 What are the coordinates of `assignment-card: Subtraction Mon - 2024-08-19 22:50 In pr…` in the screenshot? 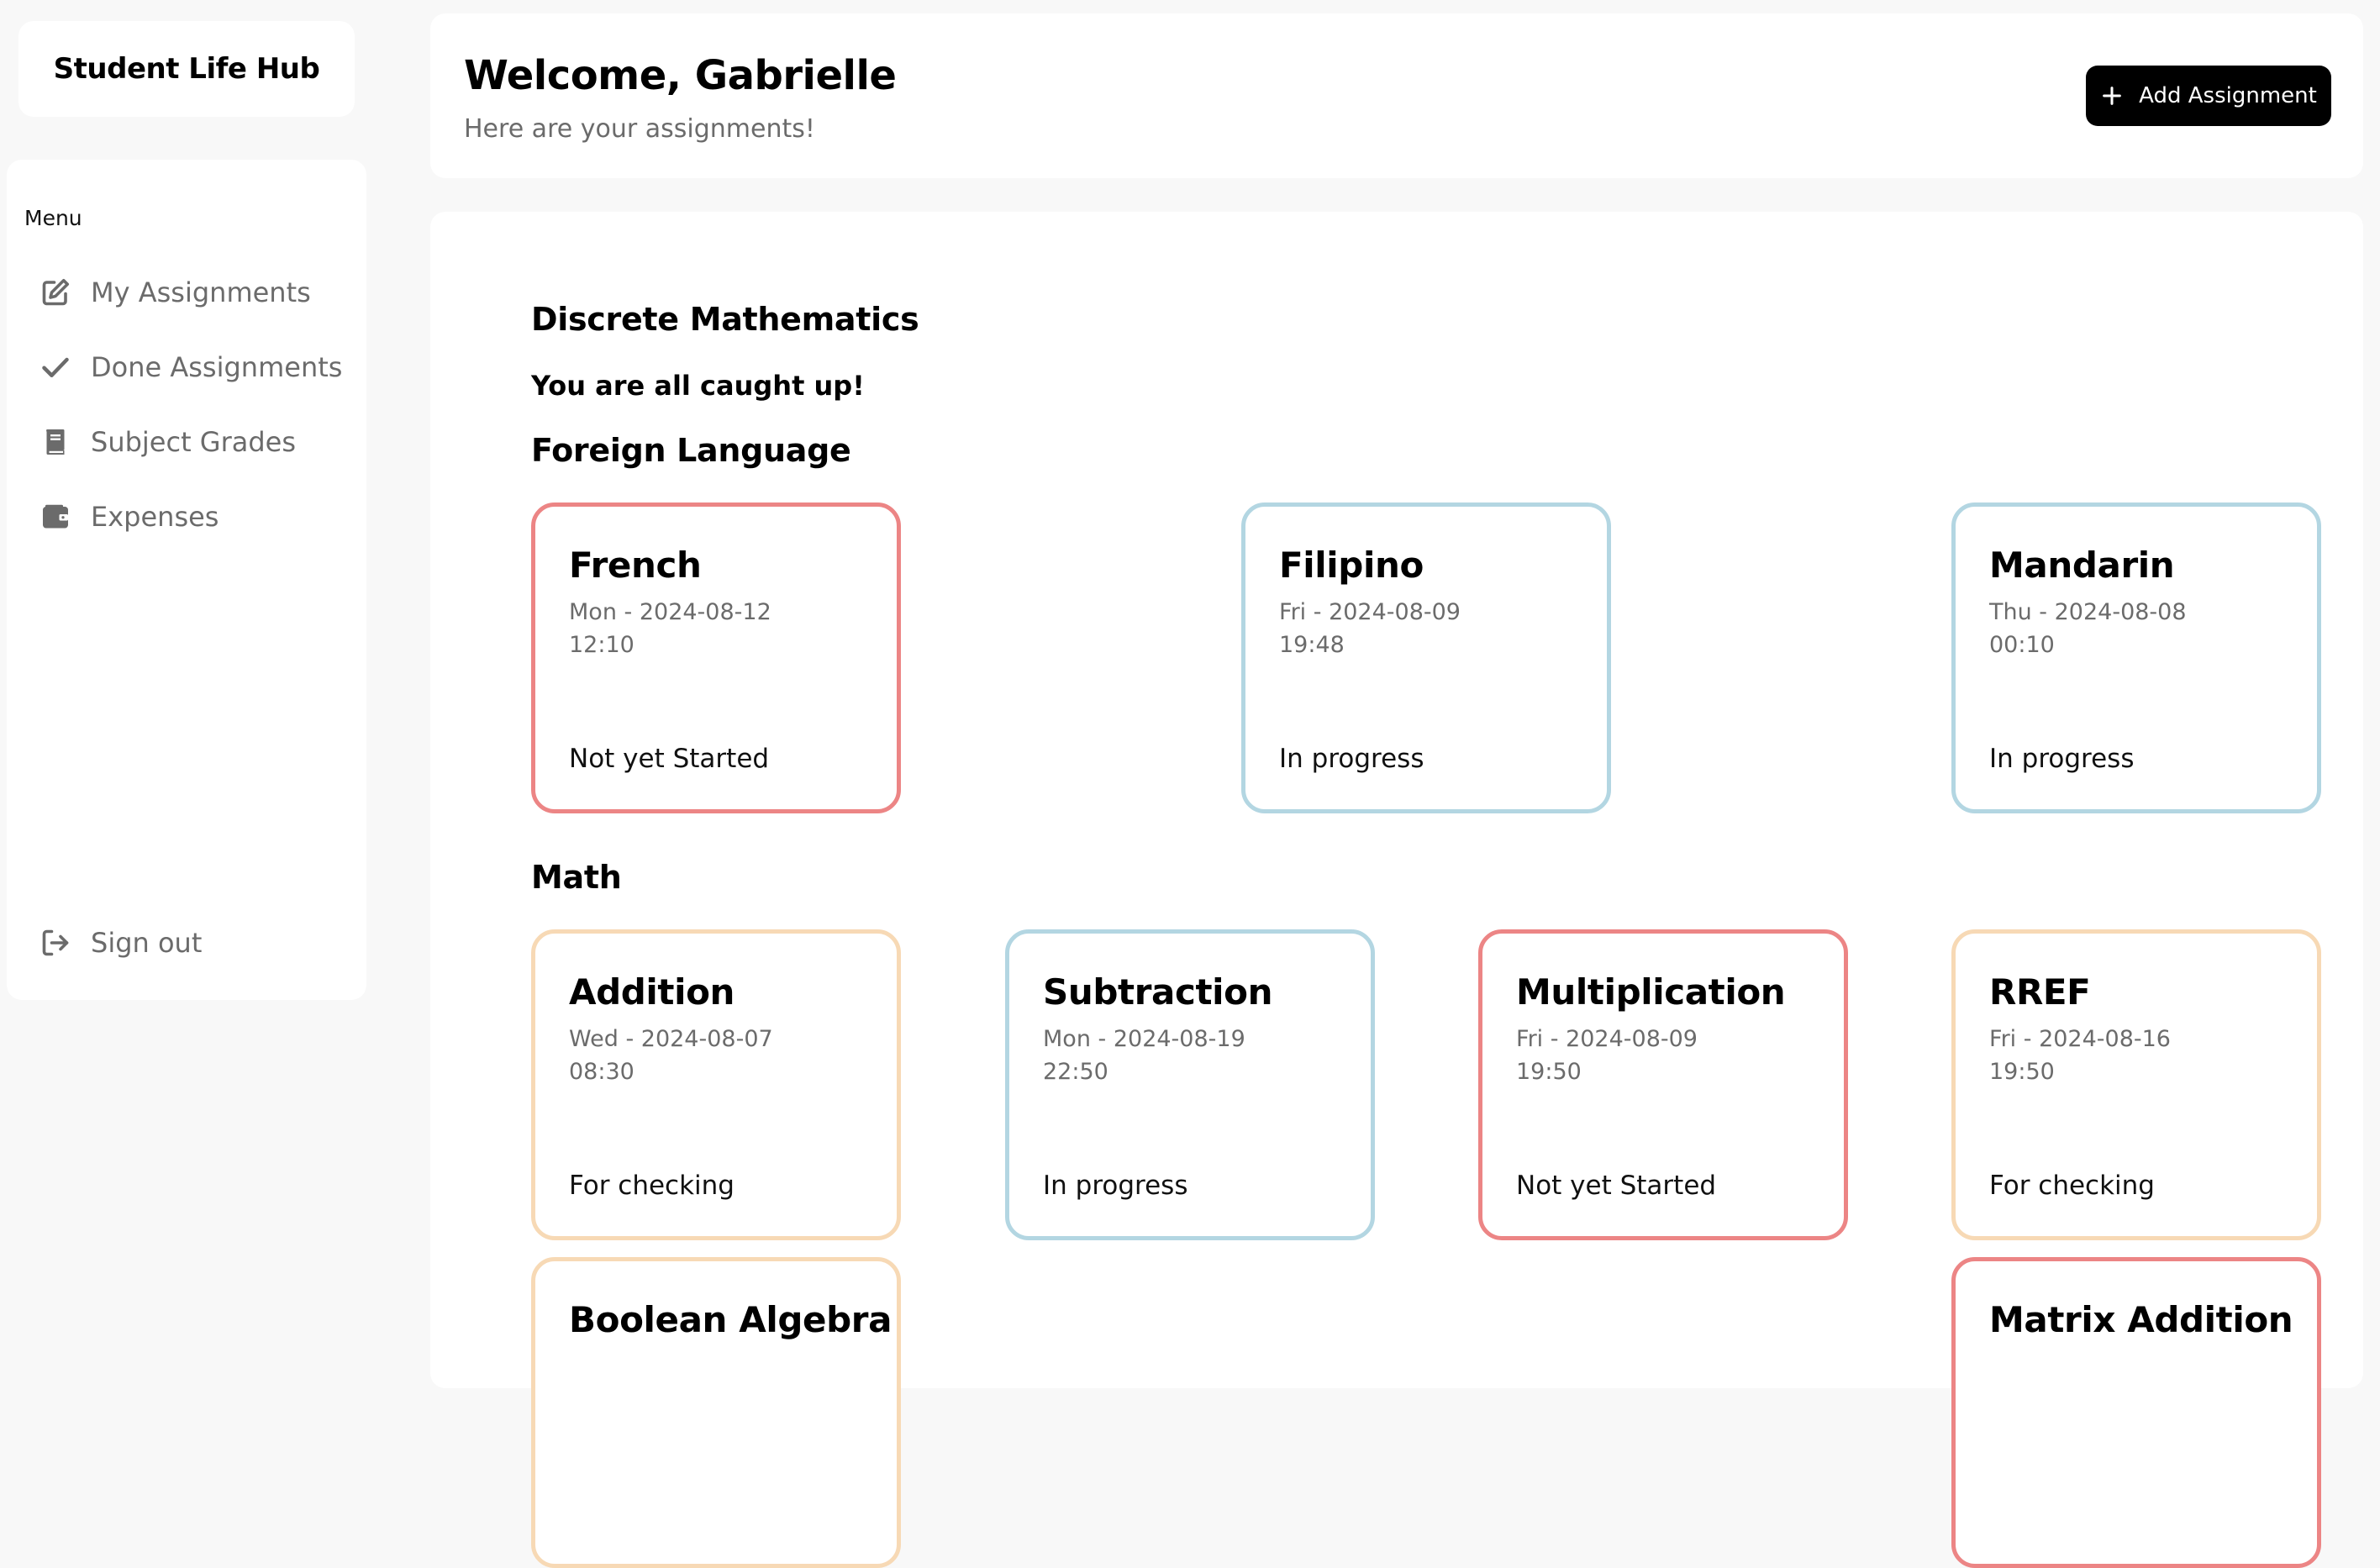 It's located at (1190, 1085).